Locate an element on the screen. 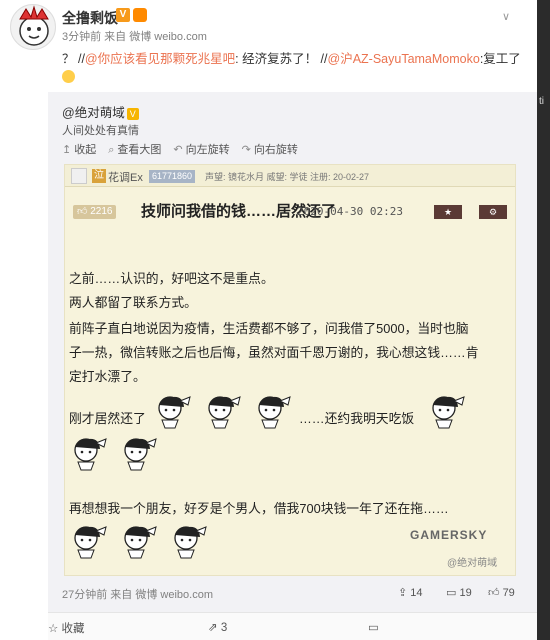  site-watermark: GAMERSKY is located at coordinates (449, 535).